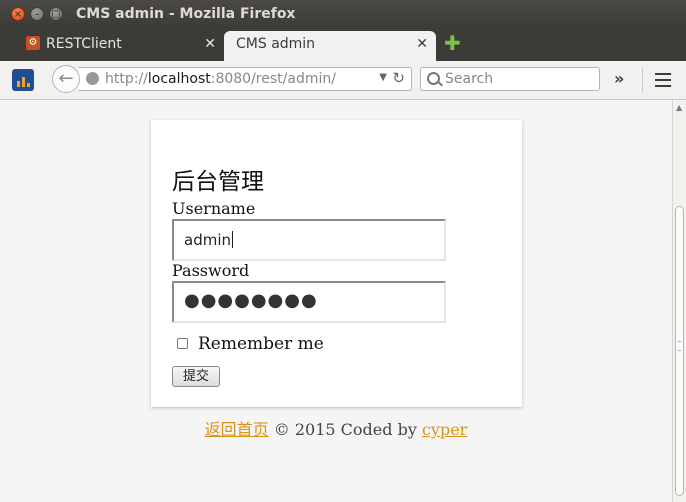  What do you see at coordinates (619, 78) in the screenshot?
I see `toolbar-overflow-icon: »` at bounding box center [619, 78].